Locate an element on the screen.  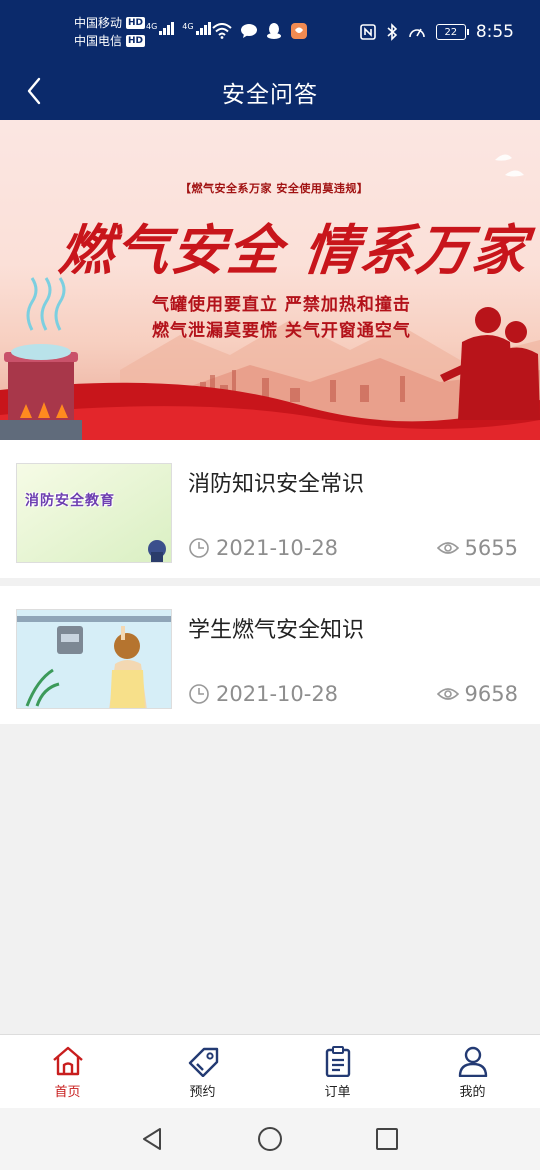
nav-item-booking: 预约 is located at coordinates (202, 1071).